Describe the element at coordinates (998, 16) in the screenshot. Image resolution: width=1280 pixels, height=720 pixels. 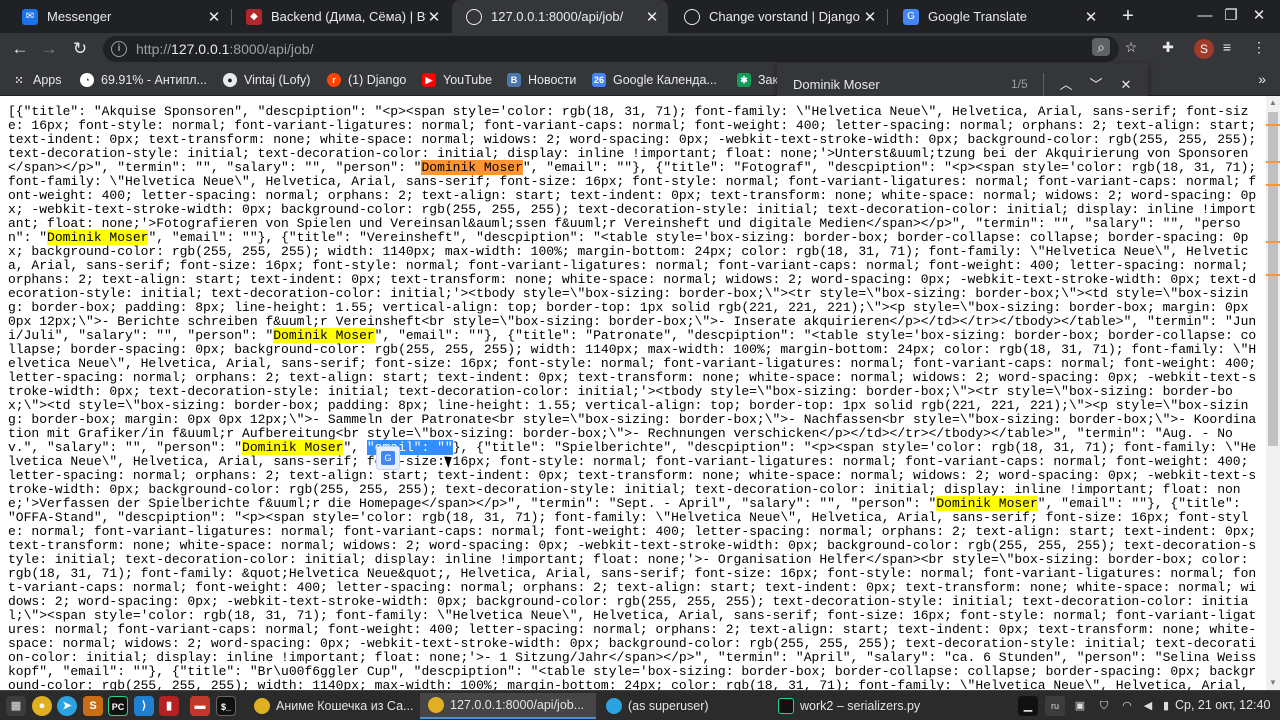
I see `tab-google-translate: G Google Translate ✕` at that location.